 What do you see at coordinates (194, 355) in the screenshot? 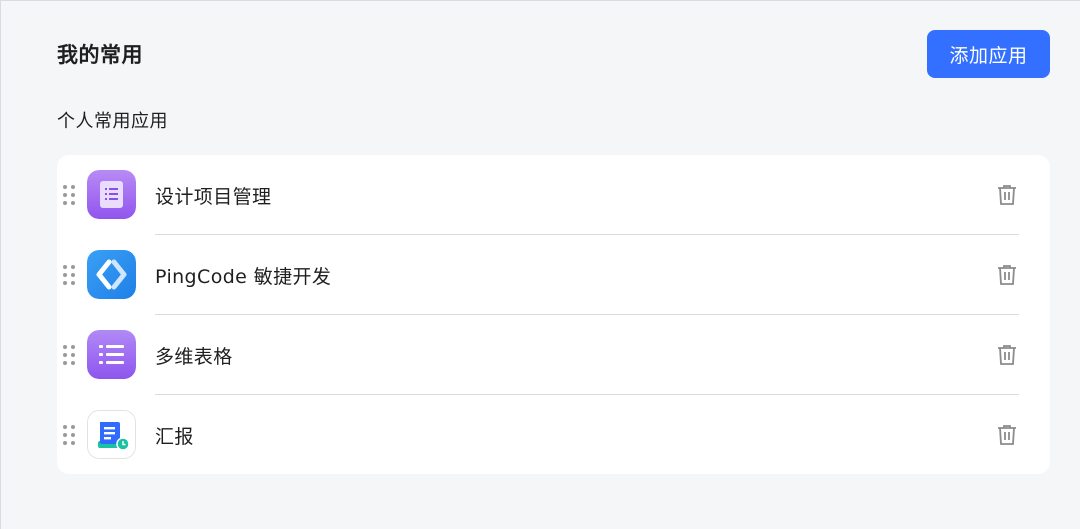
I see `app-name: 多维表格` at bounding box center [194, 355].